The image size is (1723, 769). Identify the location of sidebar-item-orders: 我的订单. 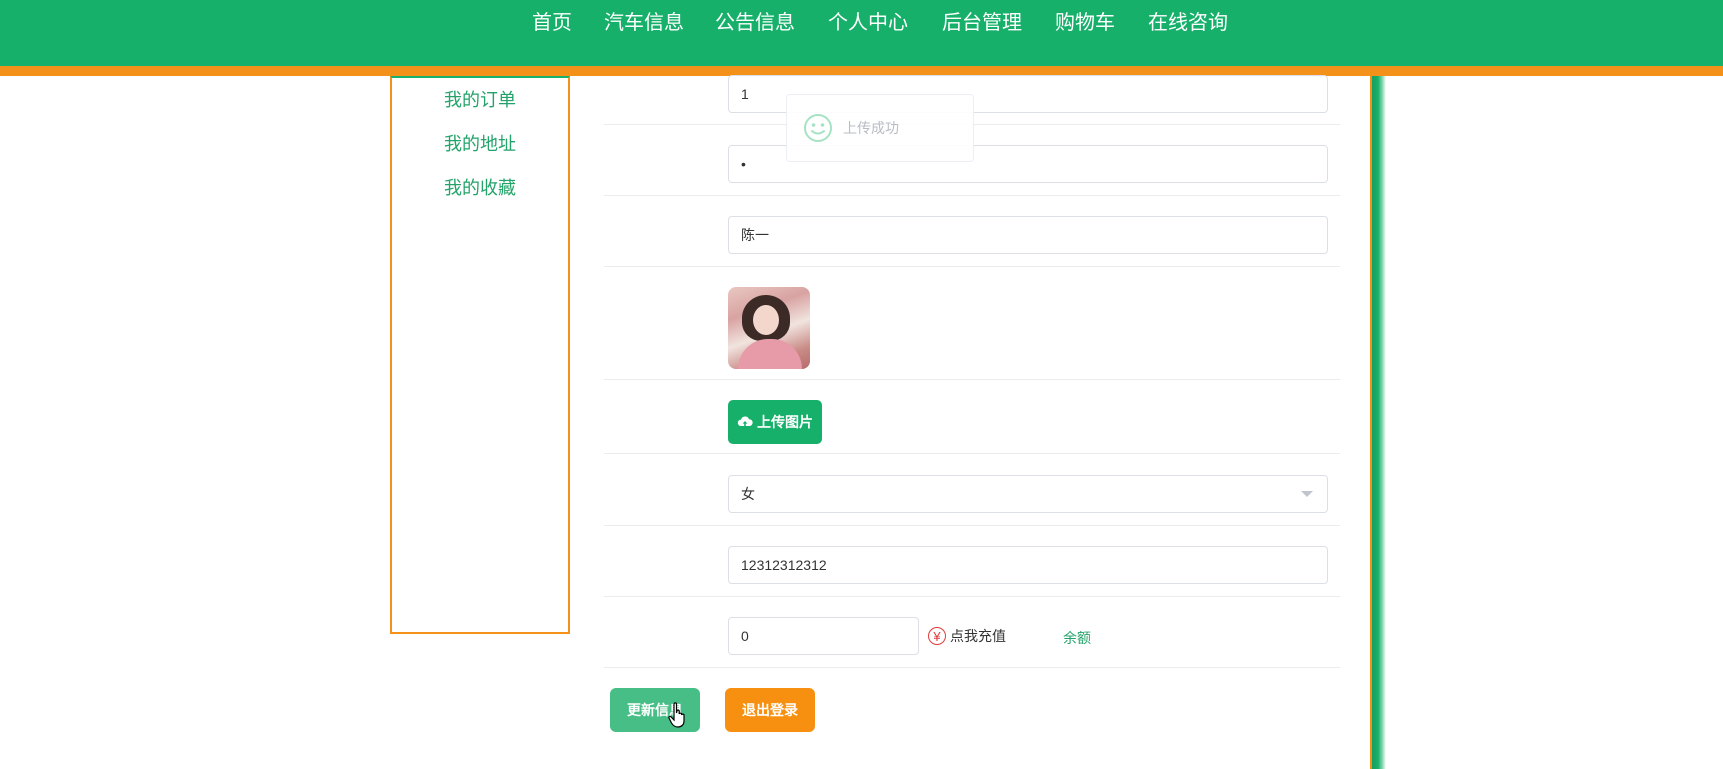
(480, 100).